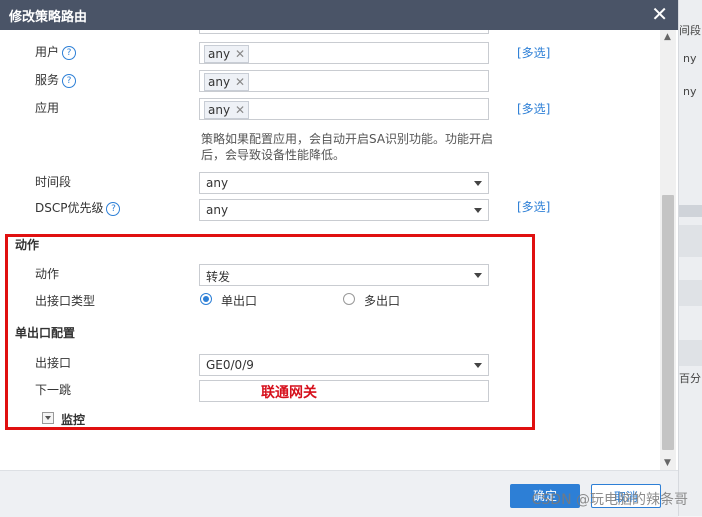  Describe the element at coordinates (667, 37) in the screenshot. I see `scroll-up-icon: ▲` at that location.